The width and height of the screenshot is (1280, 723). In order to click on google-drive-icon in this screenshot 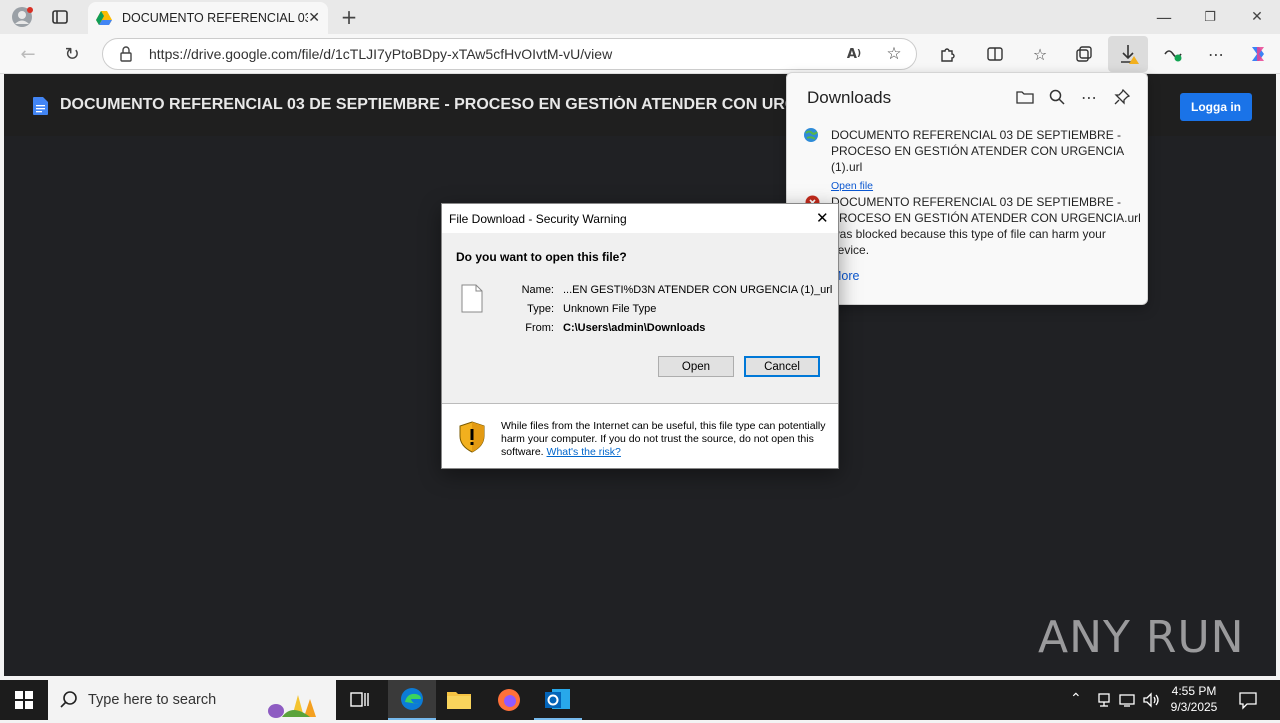, I will do `click(104, 18)`.